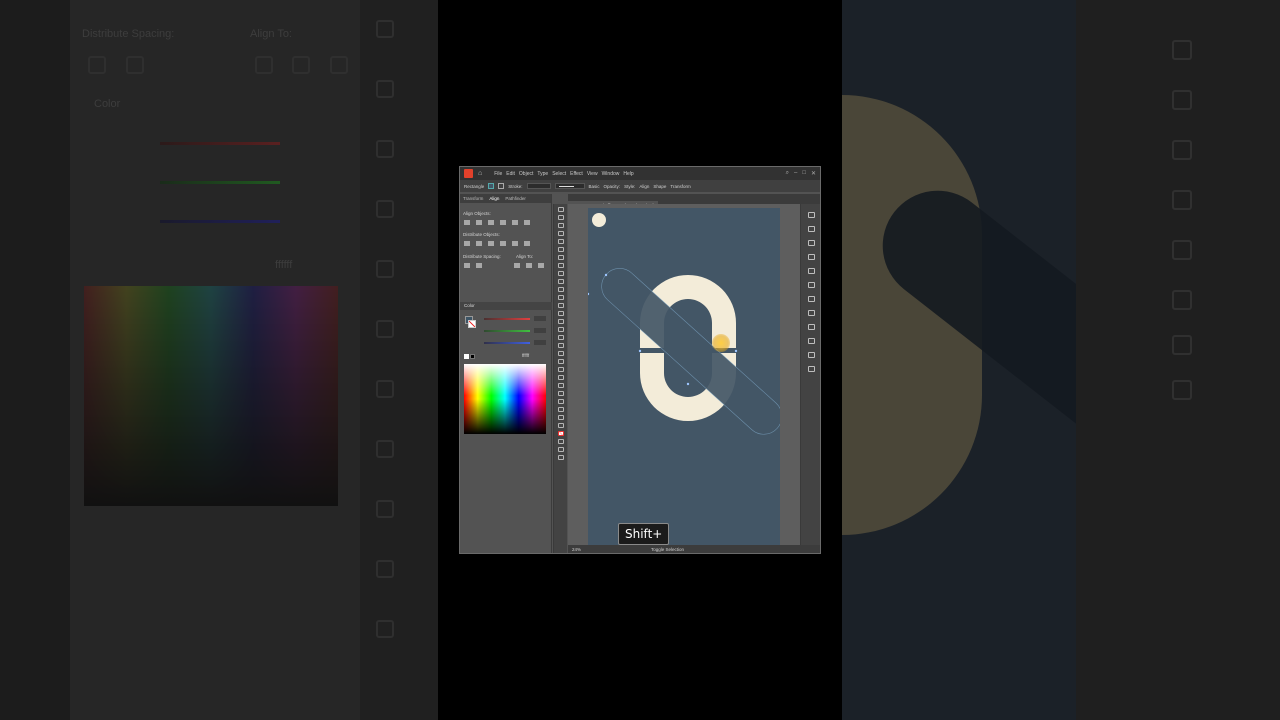 Image resolution: width=1280 pixels, height=720 pixels. What do you see at coordinates (560, 369) in the screenshot?
I see `eyedropper-tool-icon` at bounding box center [560, 369].